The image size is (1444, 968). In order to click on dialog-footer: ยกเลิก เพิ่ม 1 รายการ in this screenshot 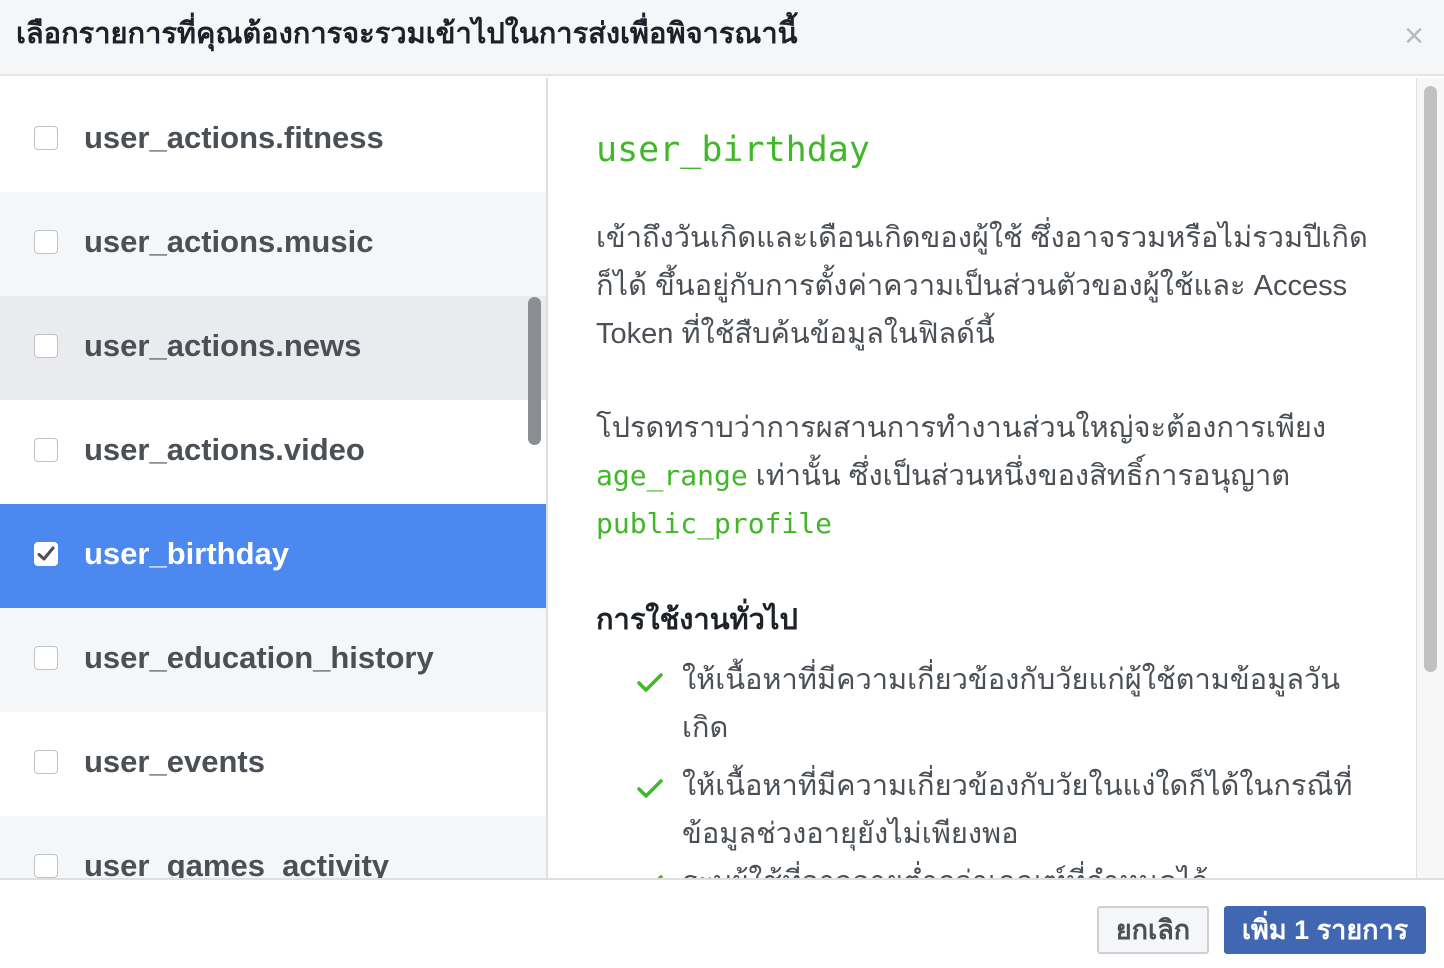, I will do `click(722, 923)`.